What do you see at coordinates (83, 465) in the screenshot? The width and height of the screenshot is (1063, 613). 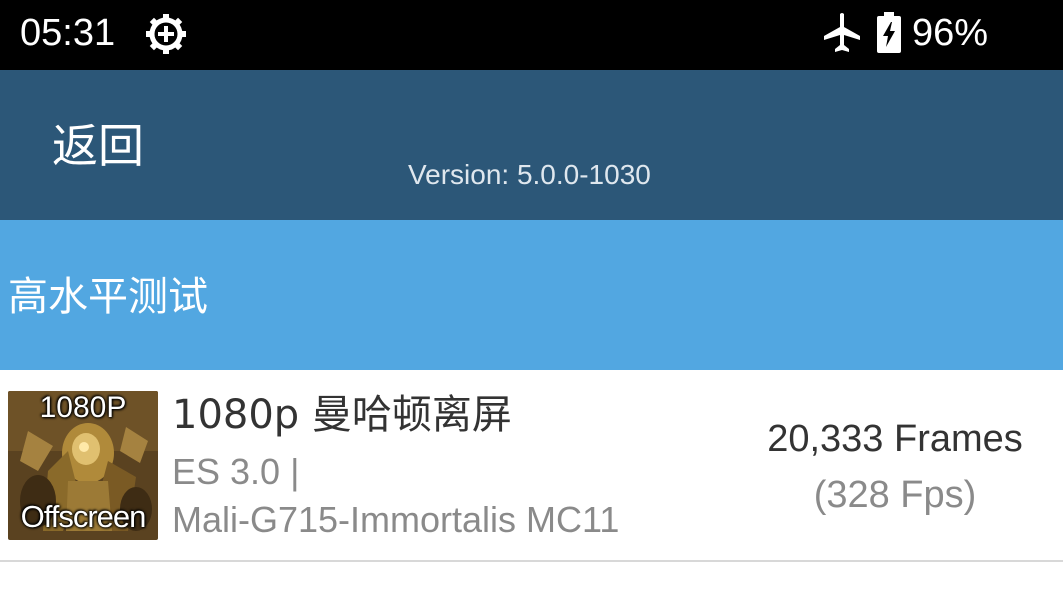 I see `manhattan-robot-thumbnail: 1080P Offscreen` at bounding box center [83, 465].